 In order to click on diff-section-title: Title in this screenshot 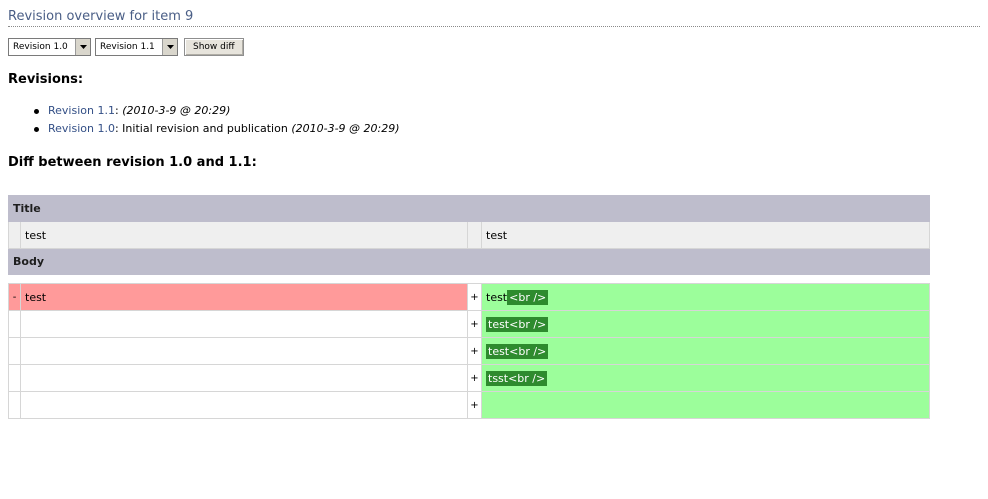, I will do `click(469, 208)`.